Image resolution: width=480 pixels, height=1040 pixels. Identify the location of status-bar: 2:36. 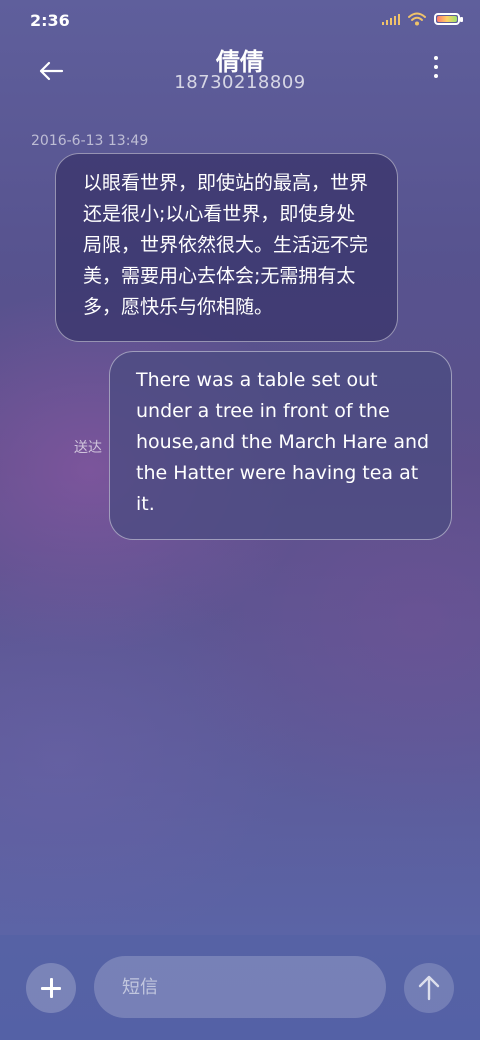
(240, 20).